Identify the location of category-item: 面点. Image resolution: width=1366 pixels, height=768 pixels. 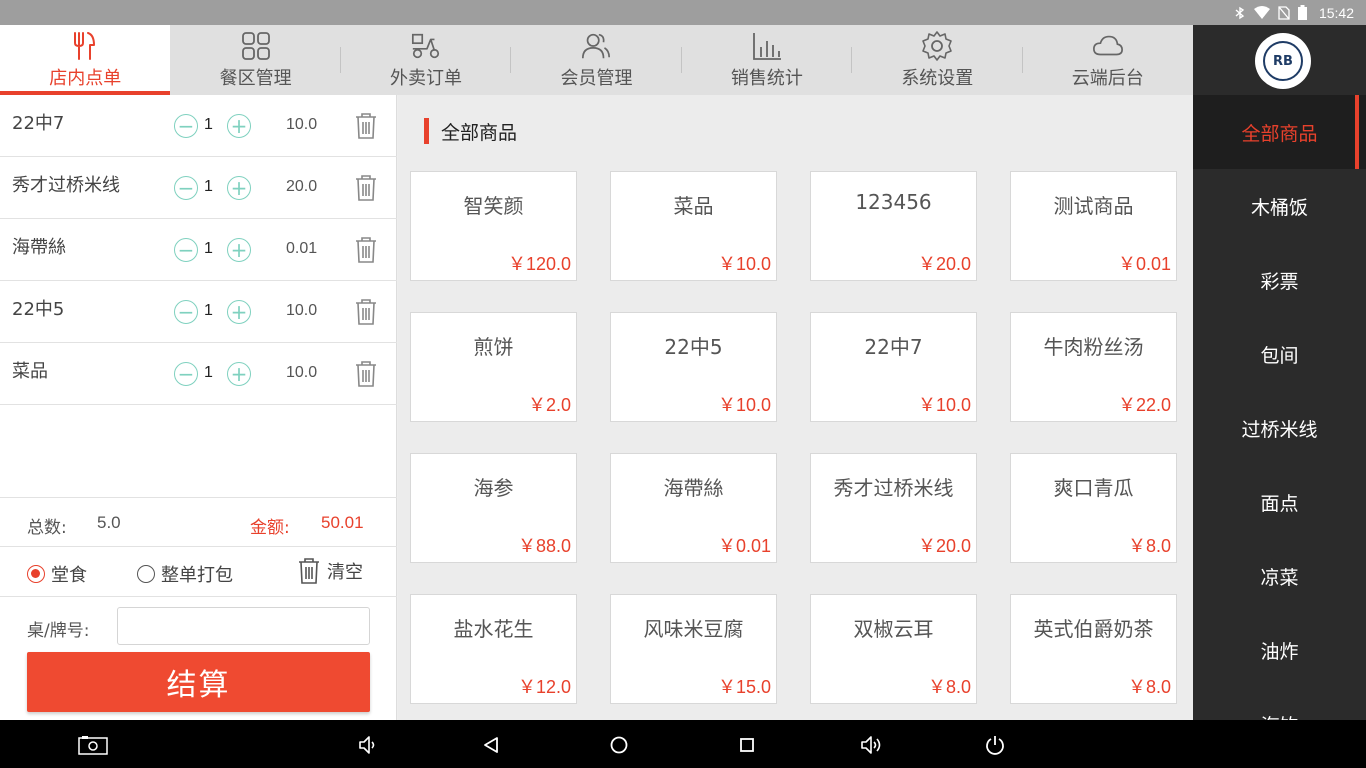
(1279, 502).